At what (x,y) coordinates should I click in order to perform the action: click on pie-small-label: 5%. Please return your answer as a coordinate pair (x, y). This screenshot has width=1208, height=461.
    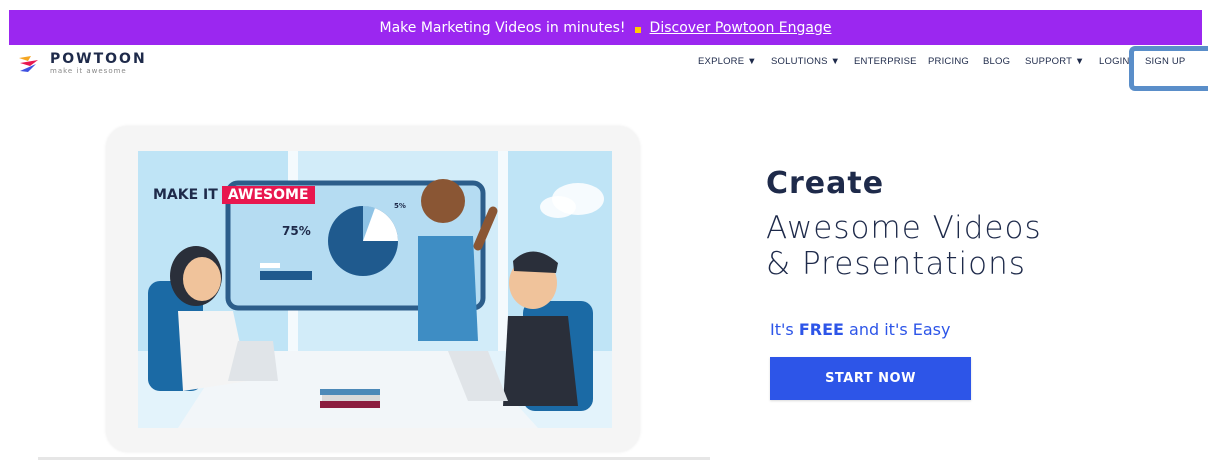
    Looking at the image, I should click on (400, 206).